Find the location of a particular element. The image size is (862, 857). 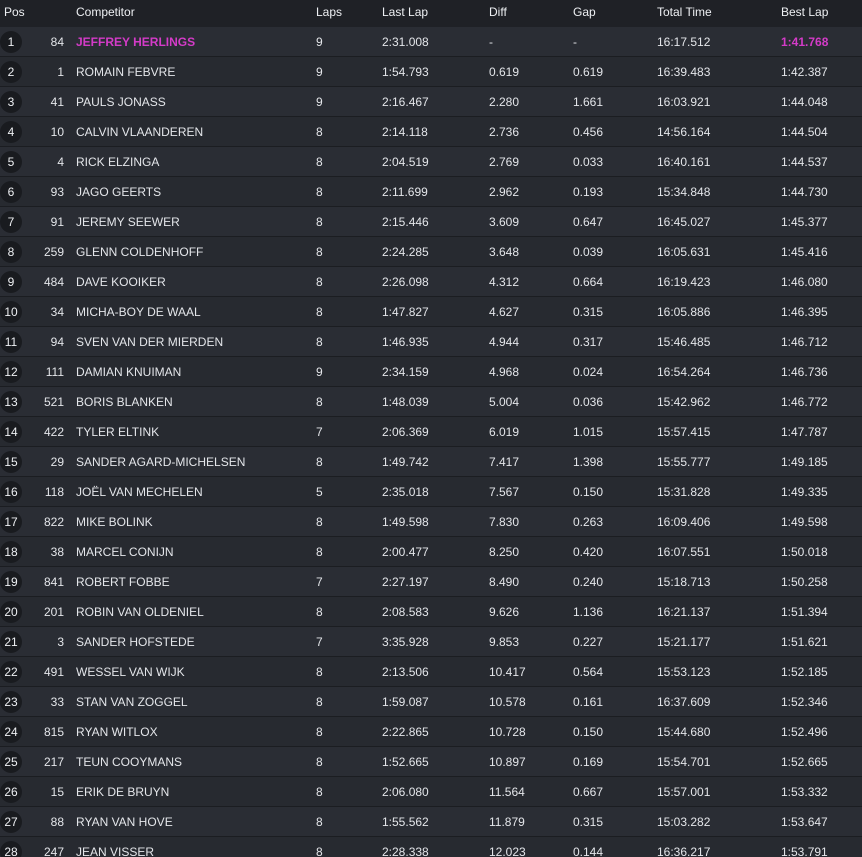

rider-number: 33 is located at coordinates (57, 702).